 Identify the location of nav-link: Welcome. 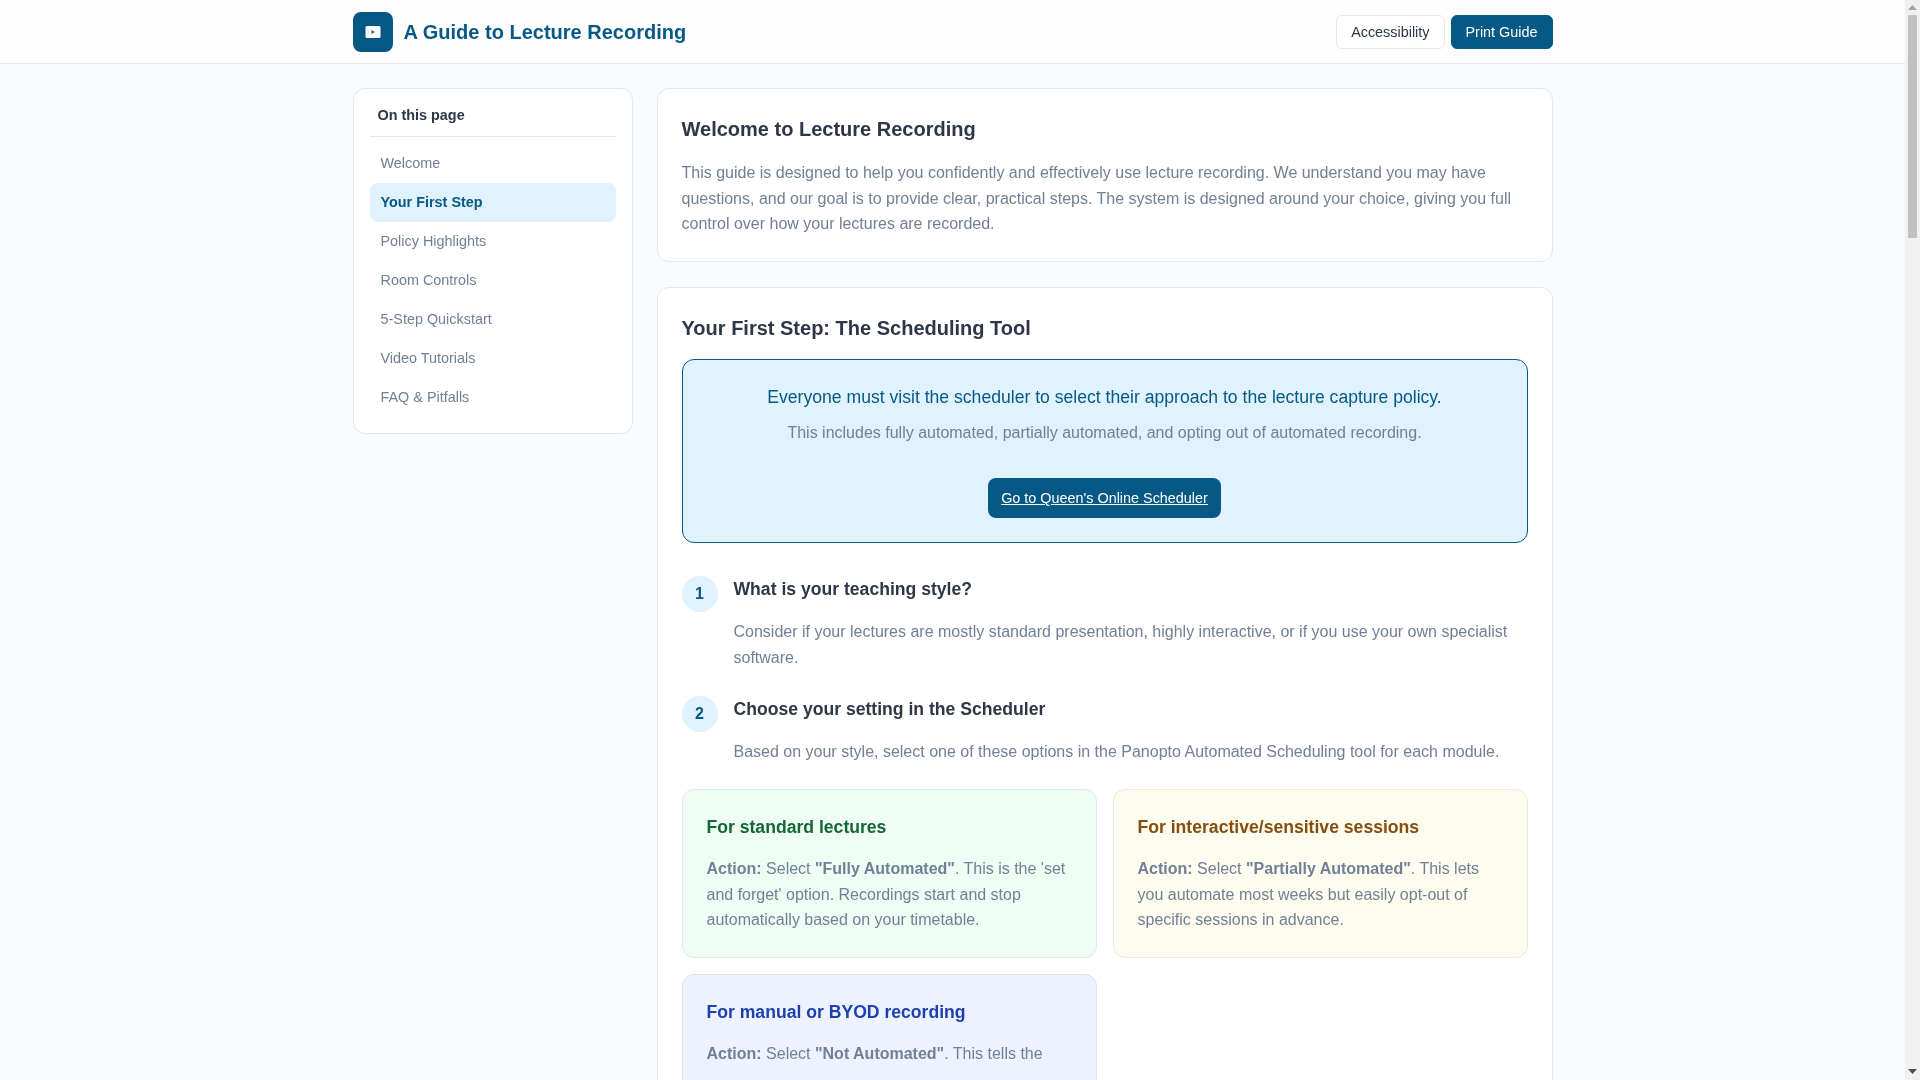
(492, 163).